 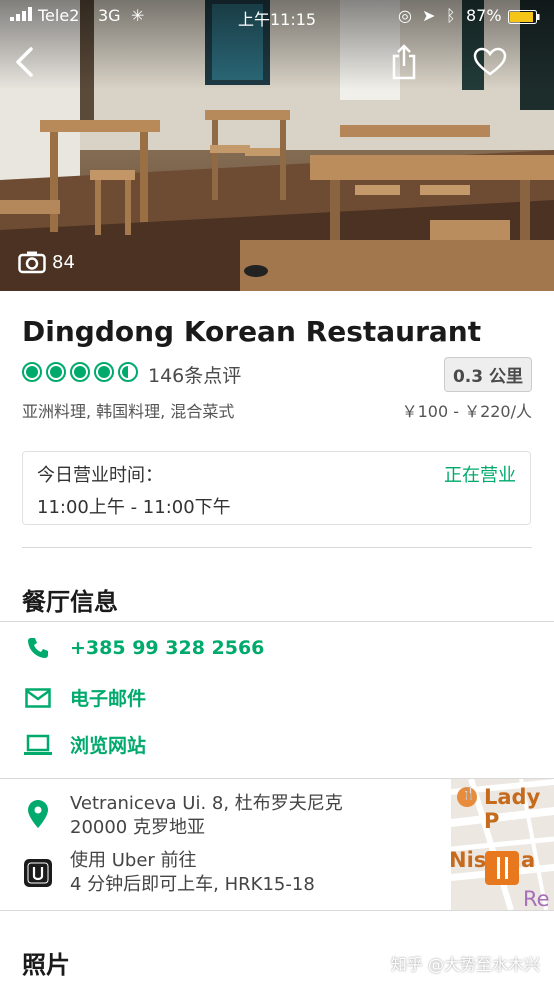 I want to click on carrier: Tele2, so click(x=59, y=15).